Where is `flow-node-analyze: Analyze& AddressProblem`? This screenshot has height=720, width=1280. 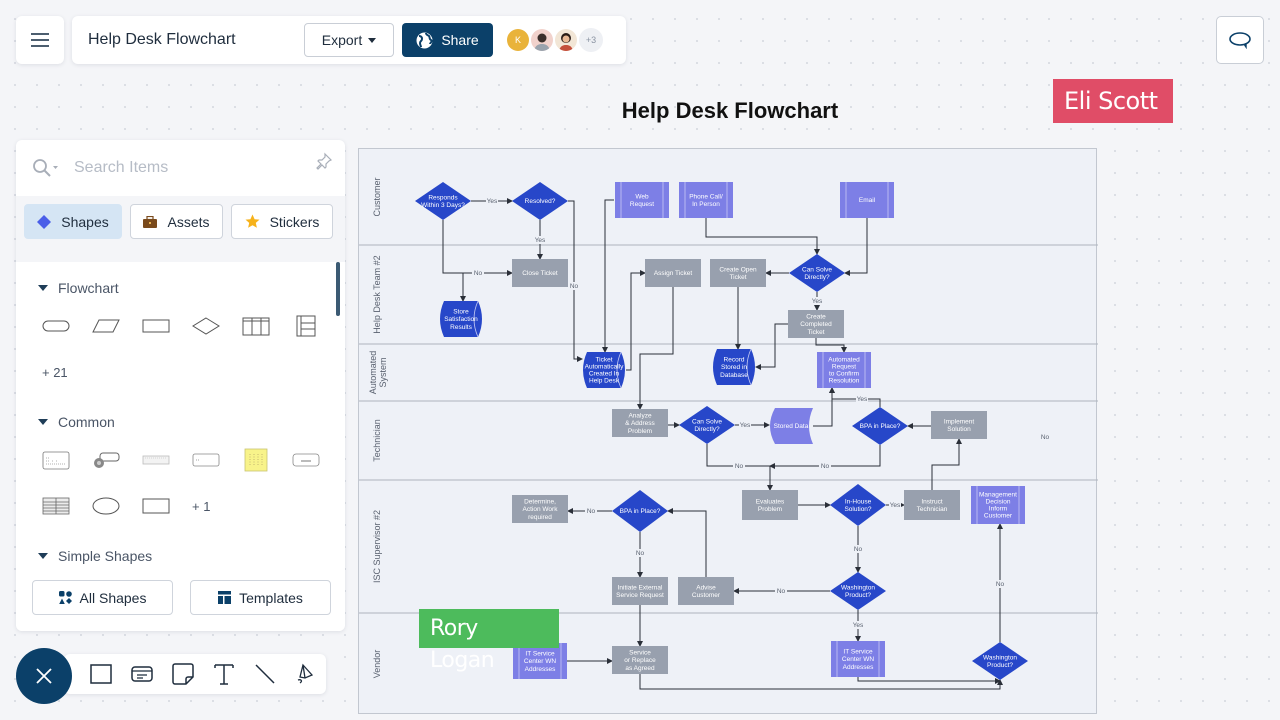
flow-node-analyze: Analyze& AddressProblem is located at coordinates (640, 423).